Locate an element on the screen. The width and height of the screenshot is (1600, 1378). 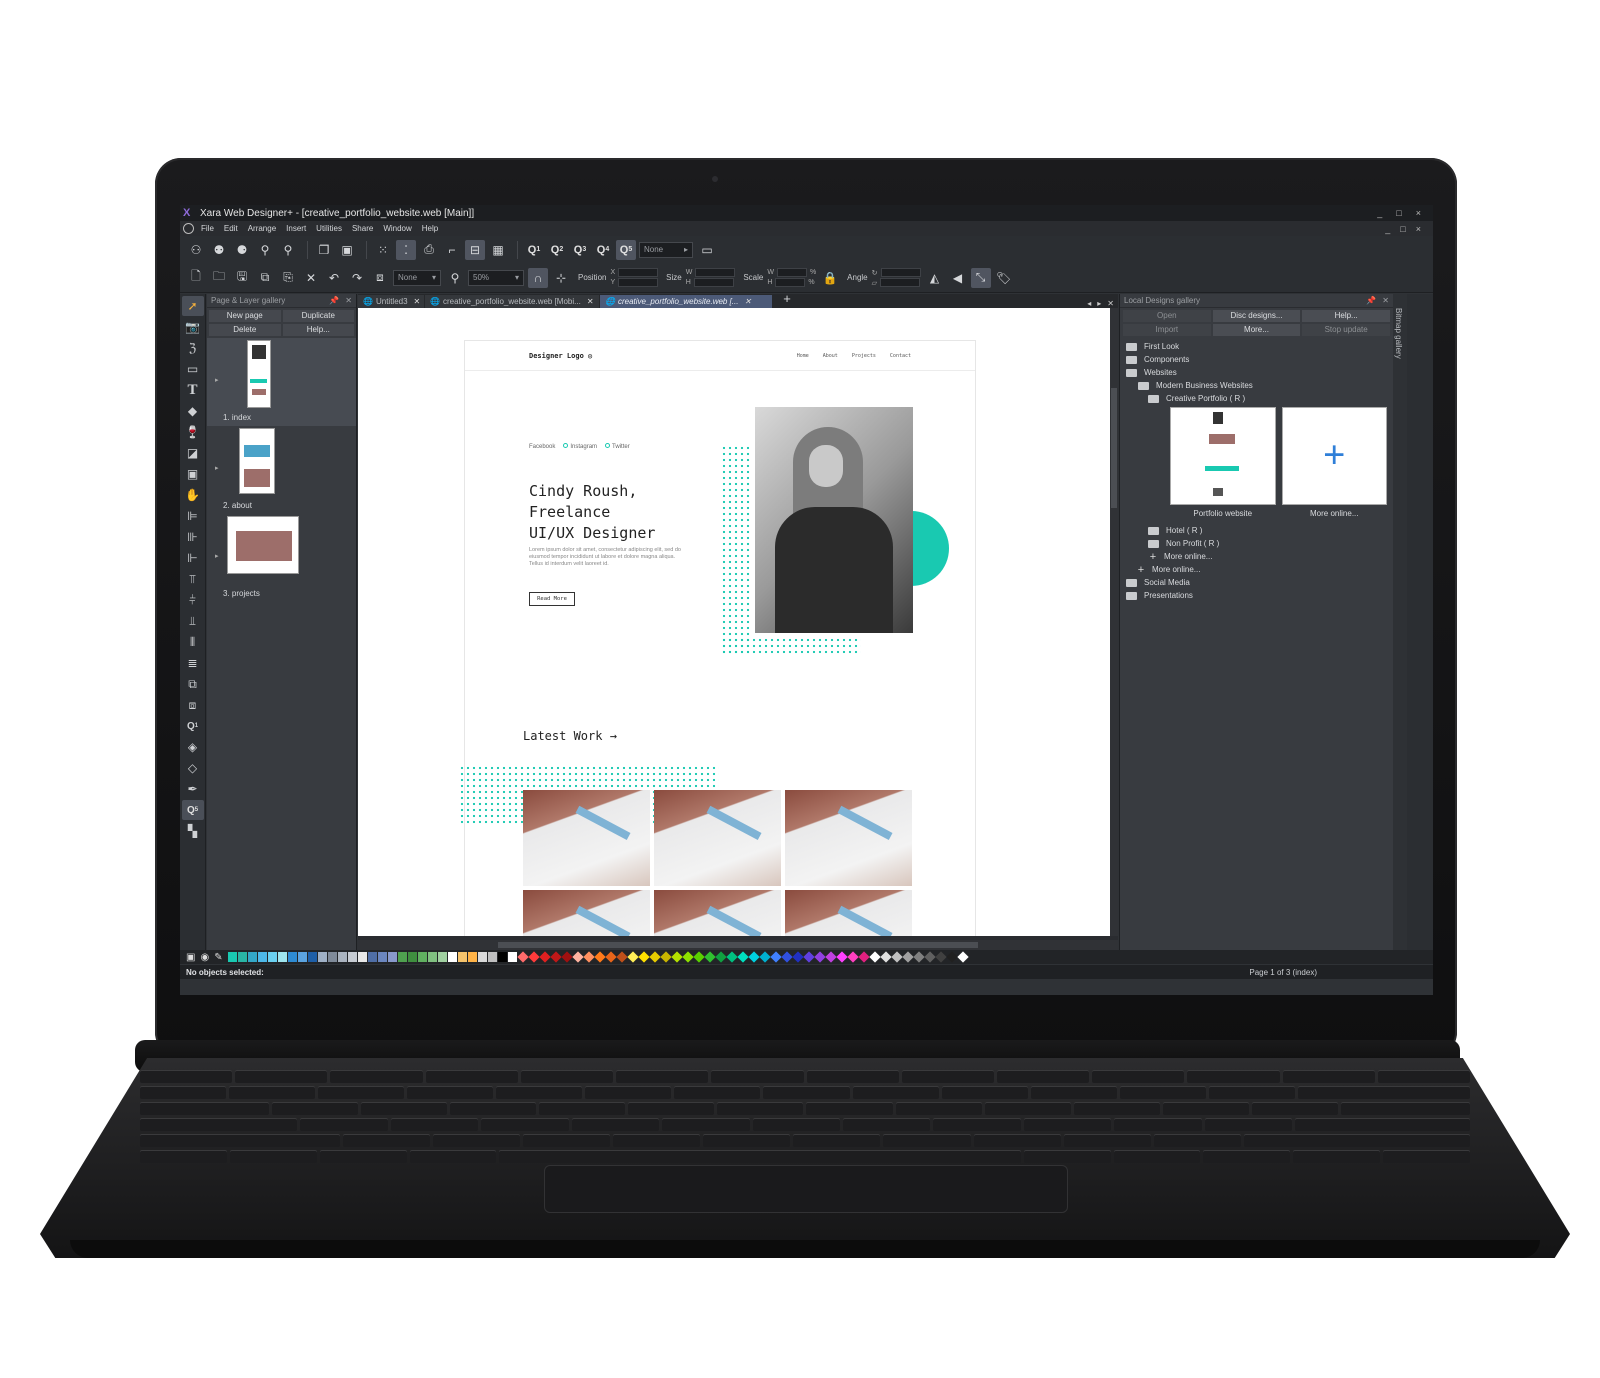
quality-q2-icon: Q2 is located at coordinates (557, 250).